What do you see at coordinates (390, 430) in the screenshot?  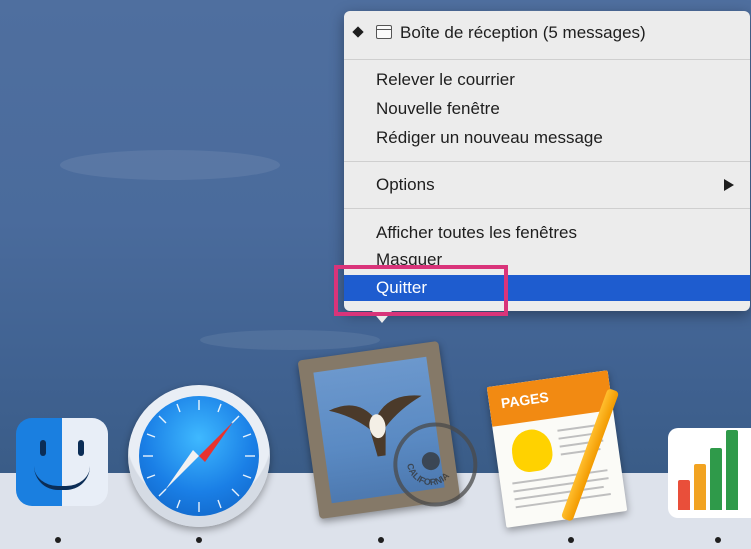 I see `mail-icon: CALIFORNIA` at bounding box center [390, 430].